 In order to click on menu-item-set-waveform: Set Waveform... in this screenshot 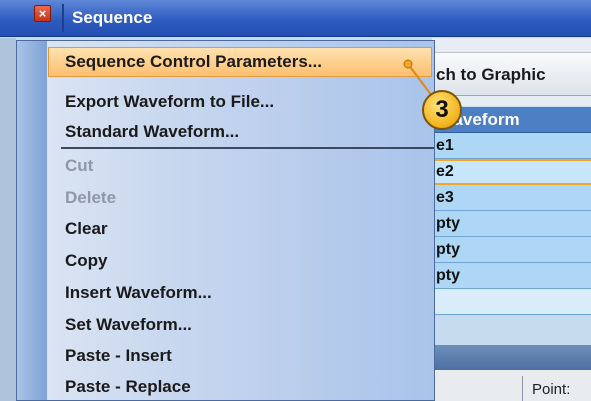, I will do `click(120, 325)`.